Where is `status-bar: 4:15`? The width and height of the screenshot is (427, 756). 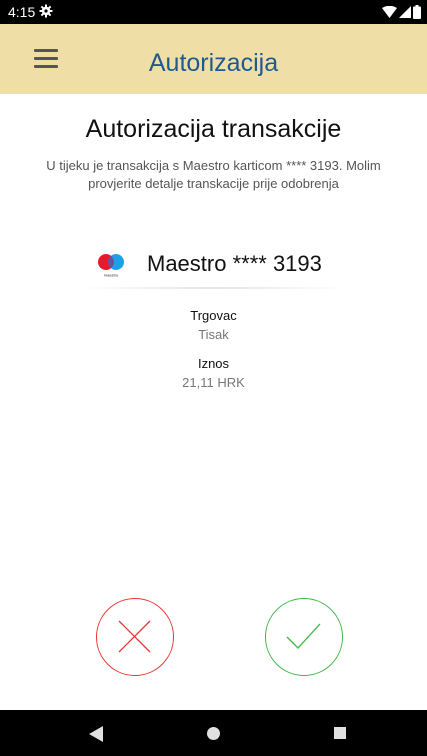
status-bar: 4:15 is located at coordinates (213, 12).